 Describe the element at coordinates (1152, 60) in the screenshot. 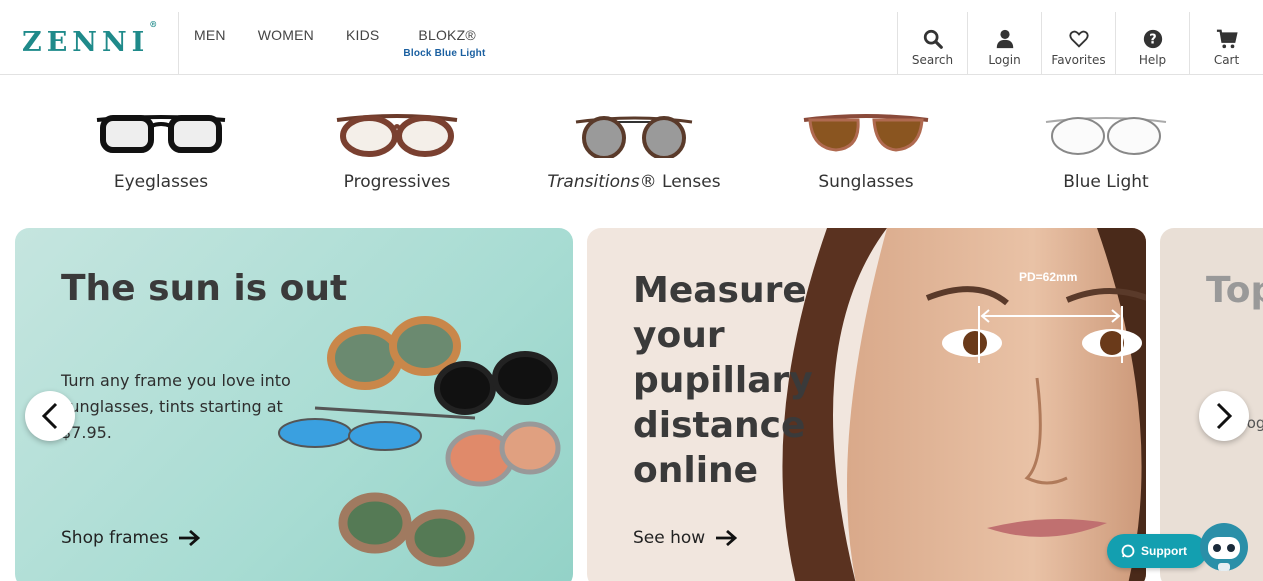

I see `help-label: Help` at that location.